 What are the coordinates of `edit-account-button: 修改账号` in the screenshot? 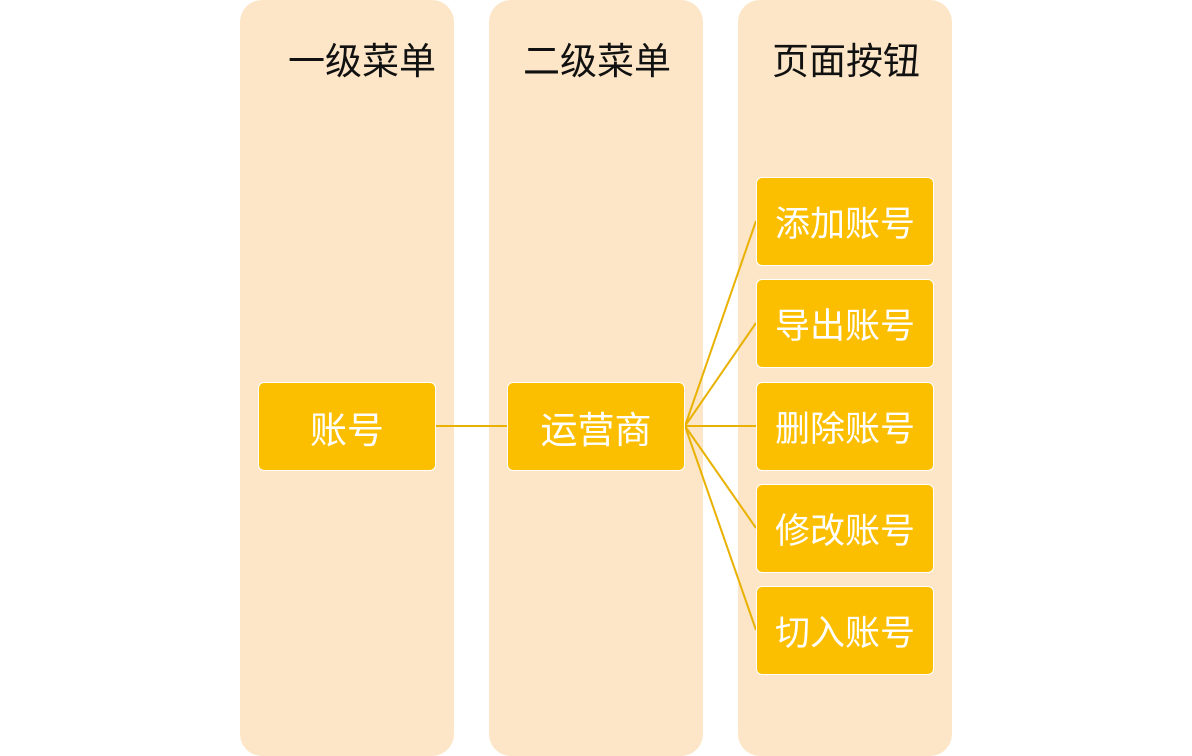 It's located at (845, 528).